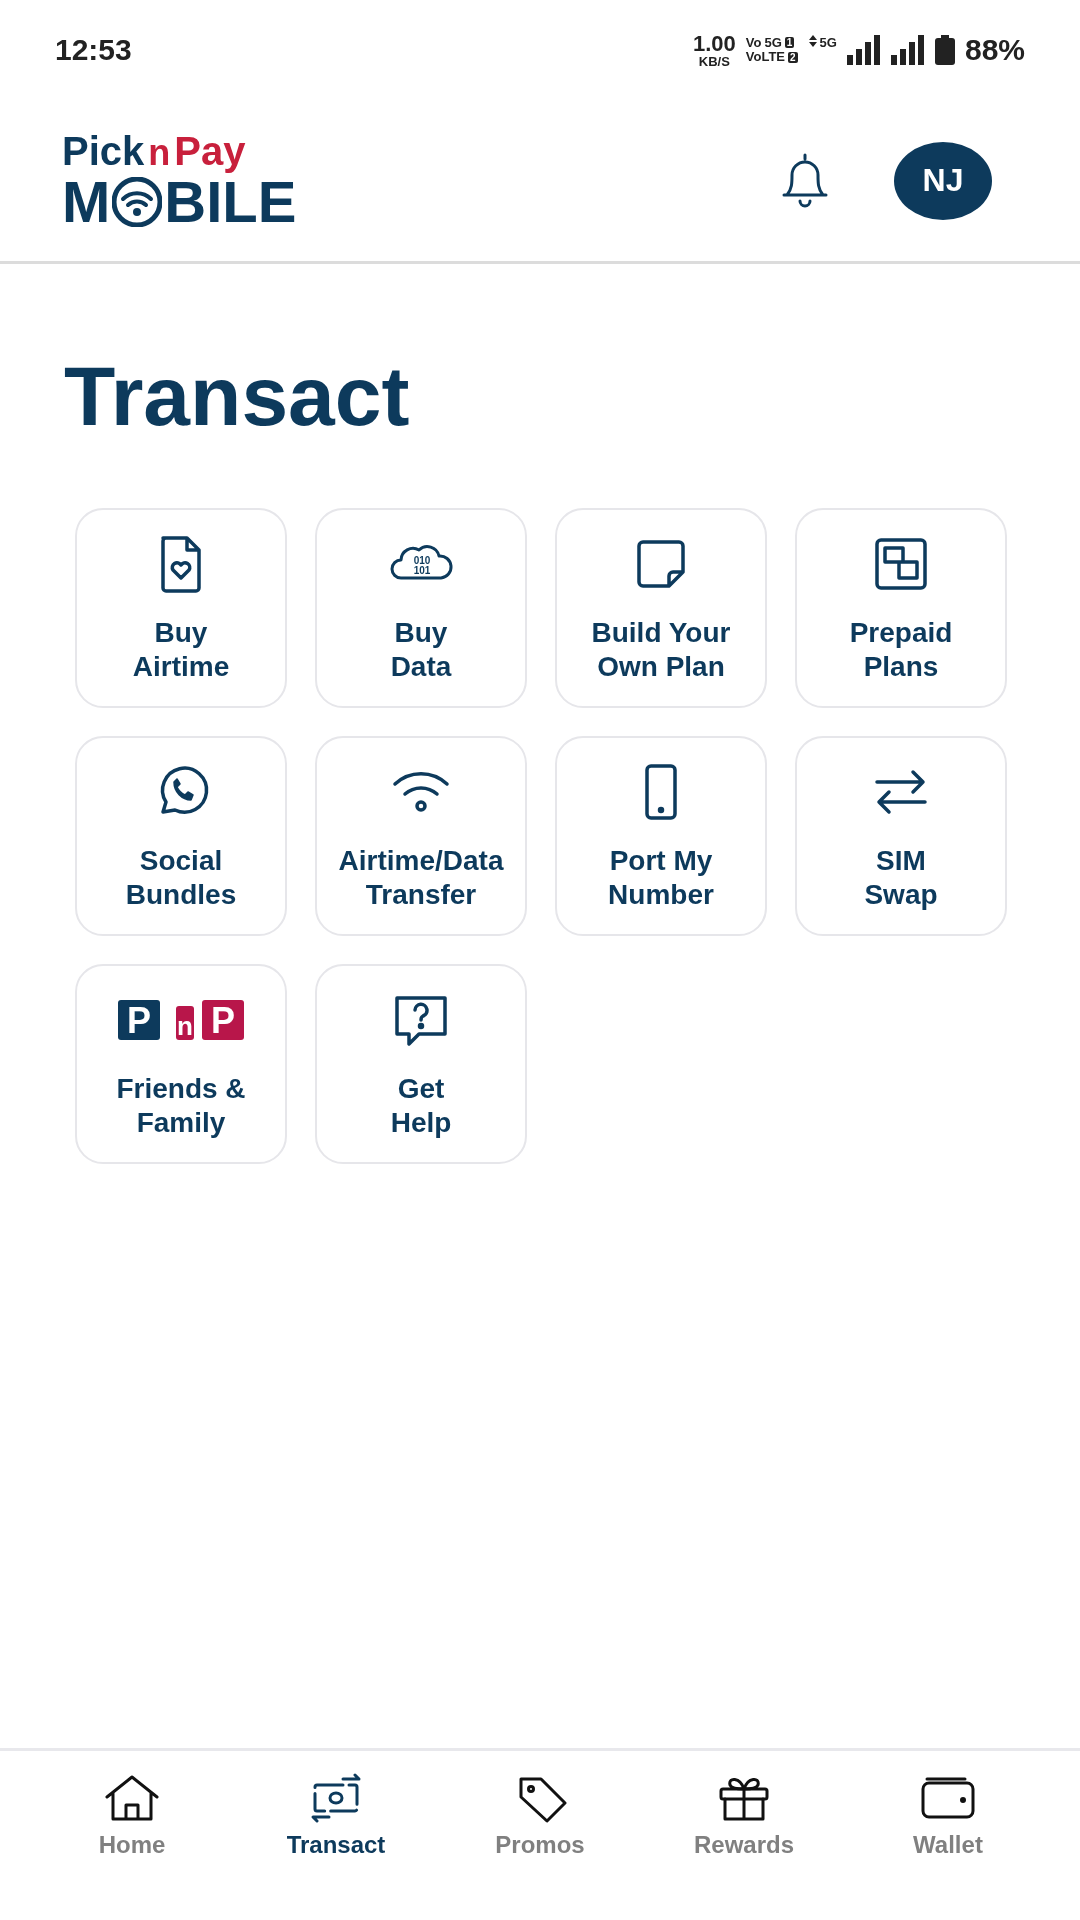  I want to click on volte-label: Vo, so click(753, 42).